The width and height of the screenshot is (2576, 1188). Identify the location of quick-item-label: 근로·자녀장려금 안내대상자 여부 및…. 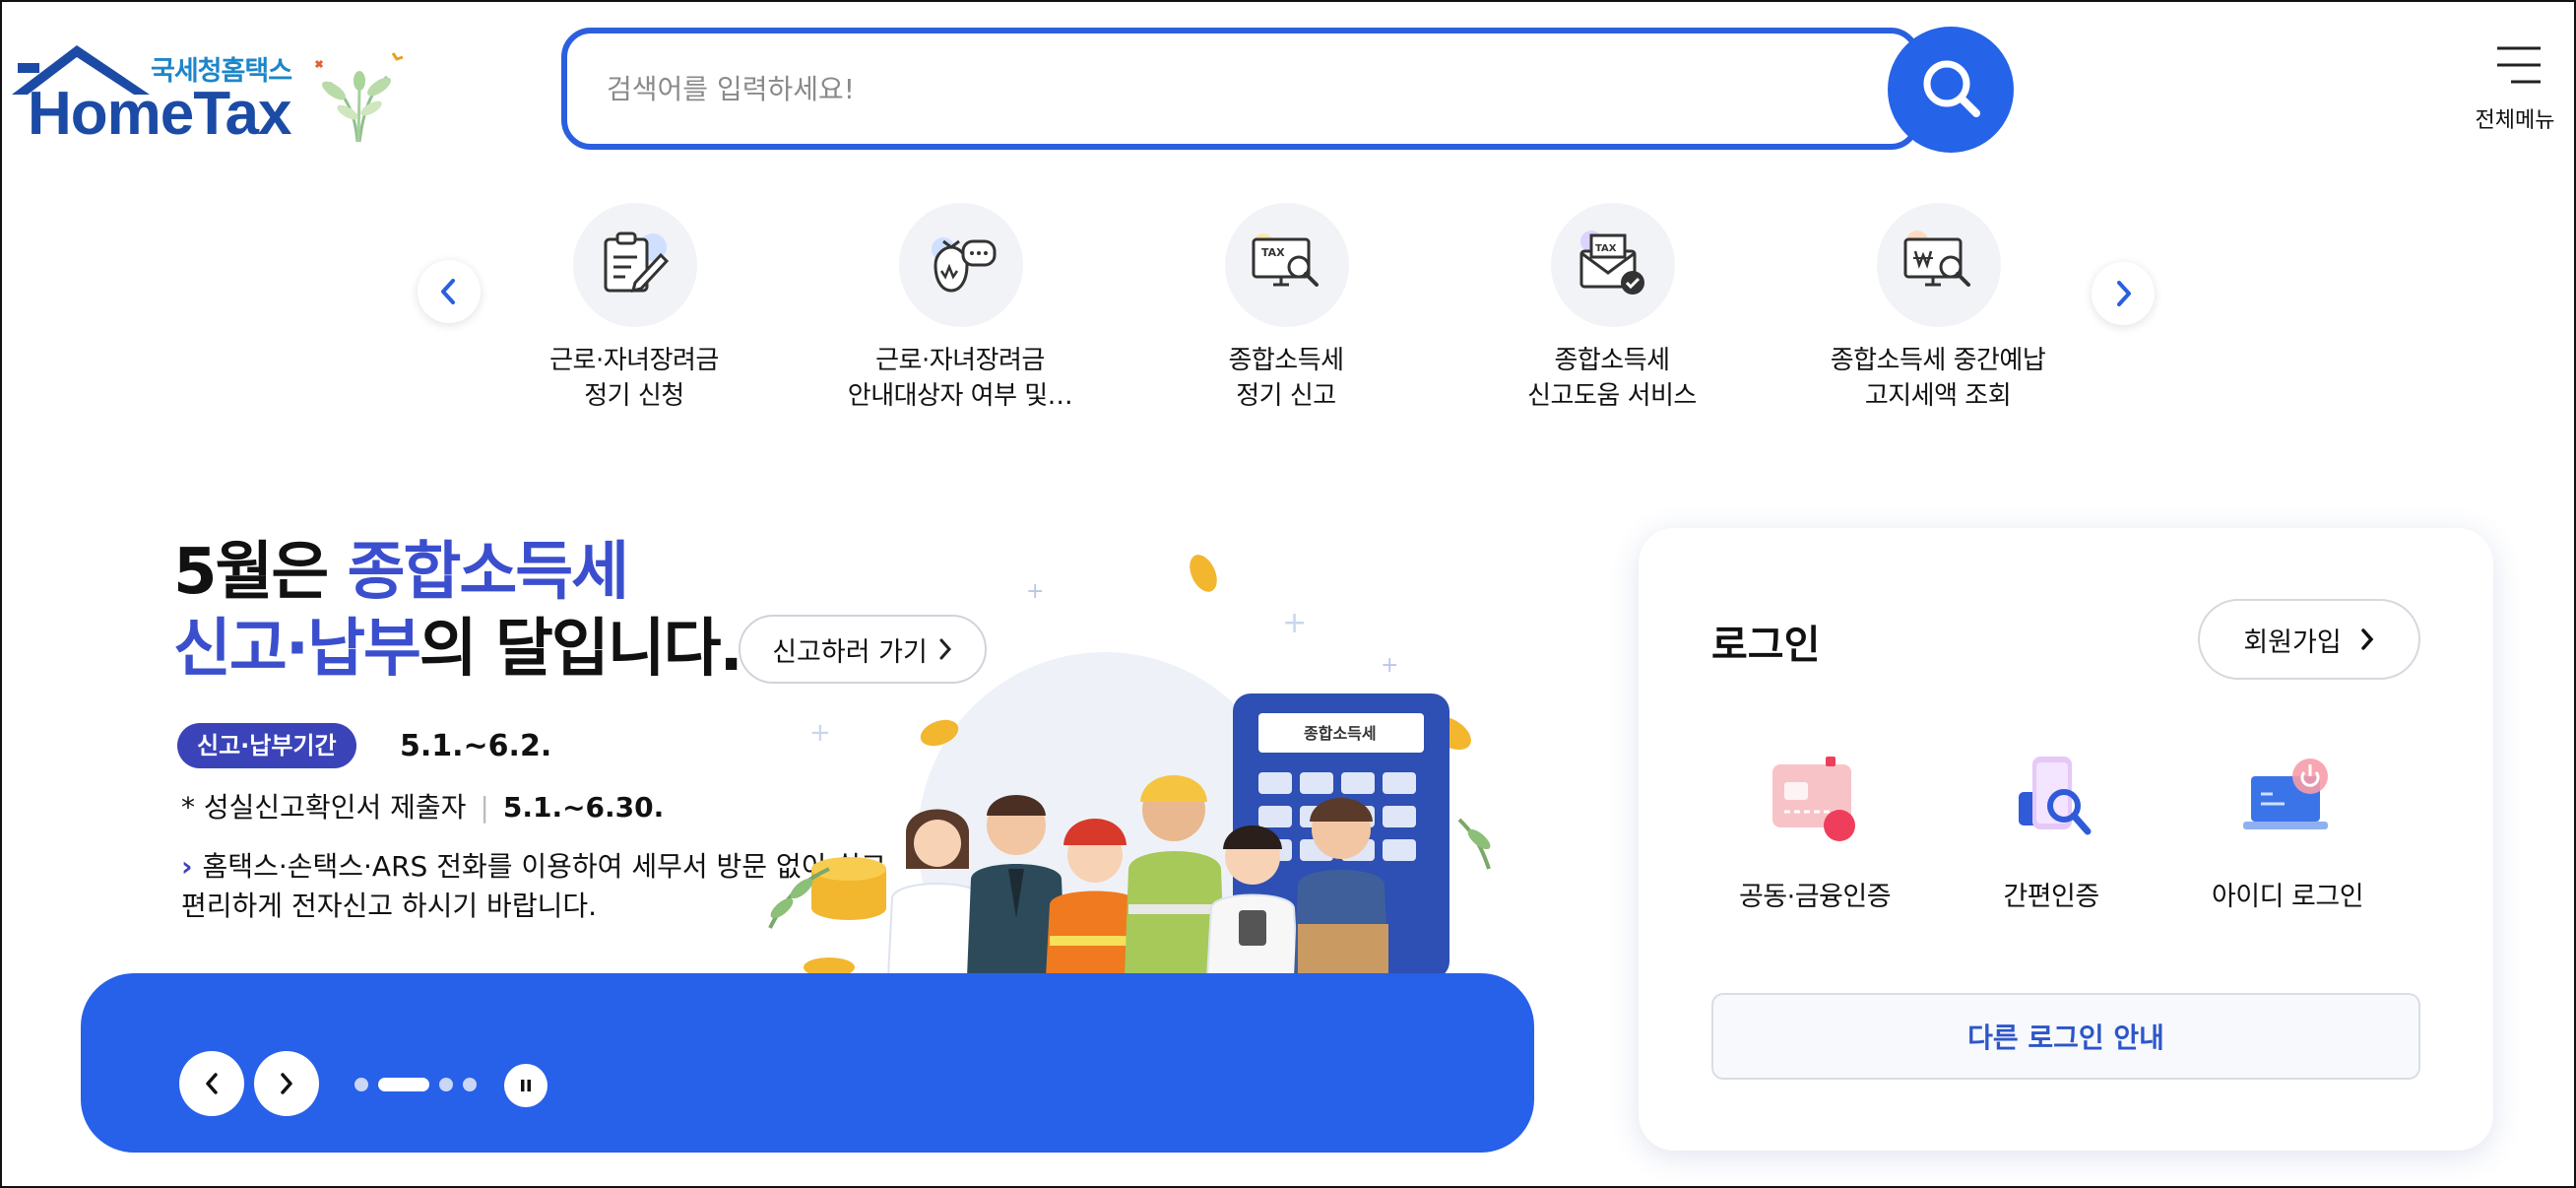
(960, 378).